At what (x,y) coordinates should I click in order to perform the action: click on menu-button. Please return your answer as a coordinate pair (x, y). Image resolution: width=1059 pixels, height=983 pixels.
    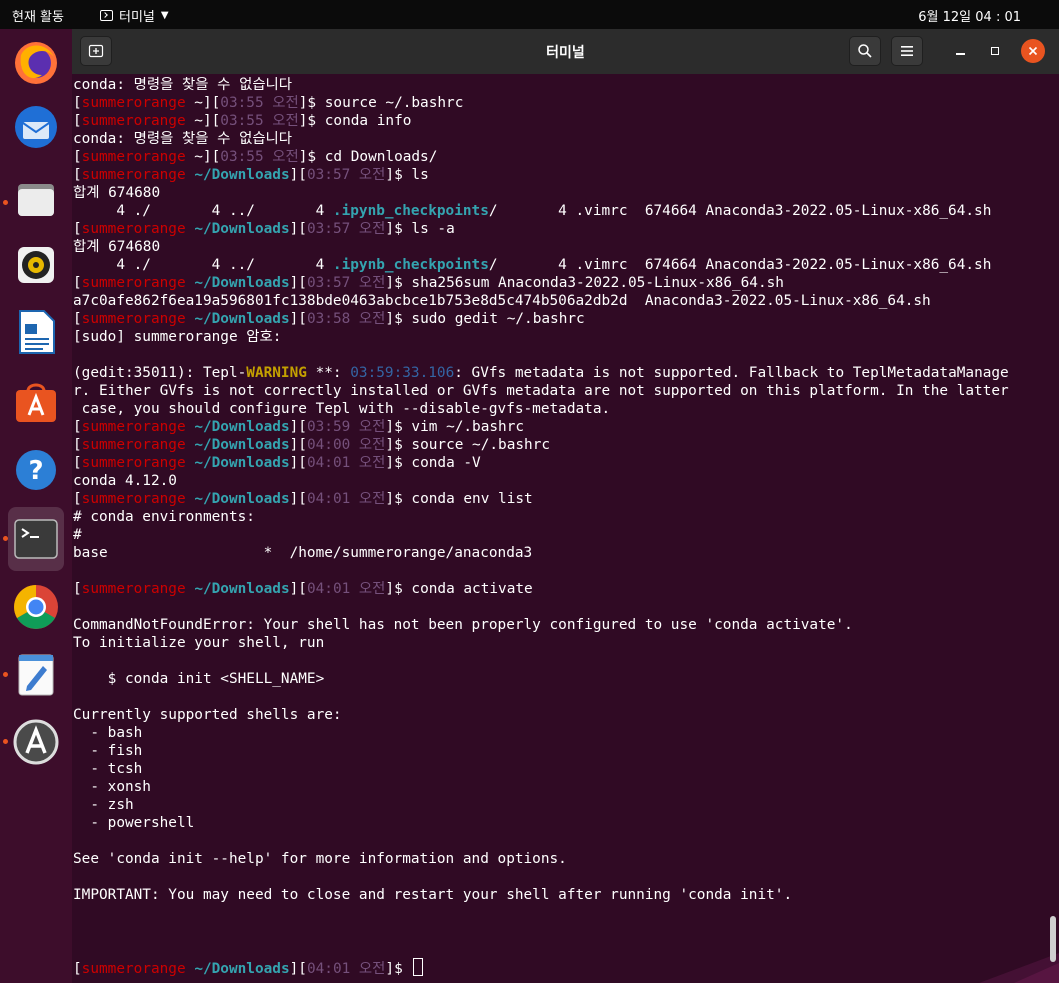
    Looking at the image, I should click on (907, 51).